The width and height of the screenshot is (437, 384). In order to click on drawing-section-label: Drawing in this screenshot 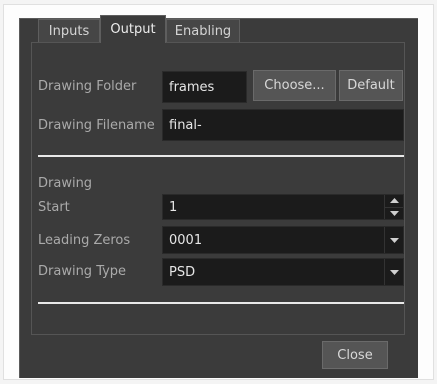, I will do `click(65, 183)`.